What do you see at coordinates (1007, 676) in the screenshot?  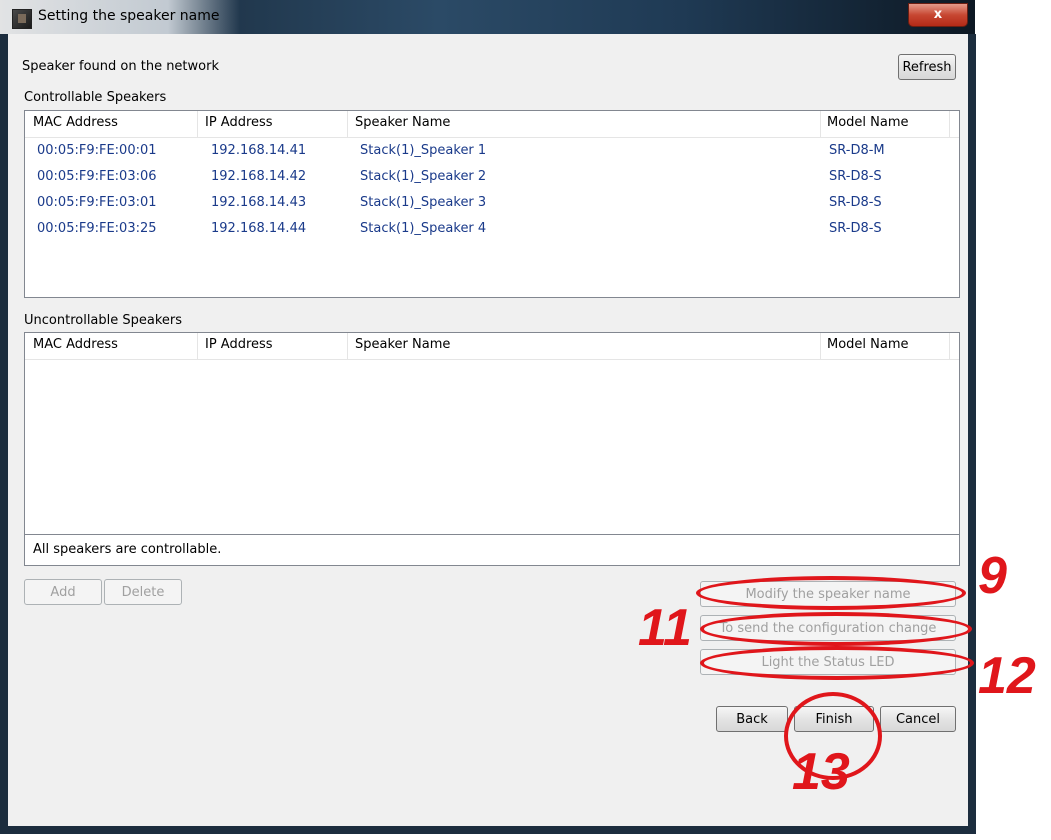 I see `annotation-12: 12` at bounding box center [1007, 676].